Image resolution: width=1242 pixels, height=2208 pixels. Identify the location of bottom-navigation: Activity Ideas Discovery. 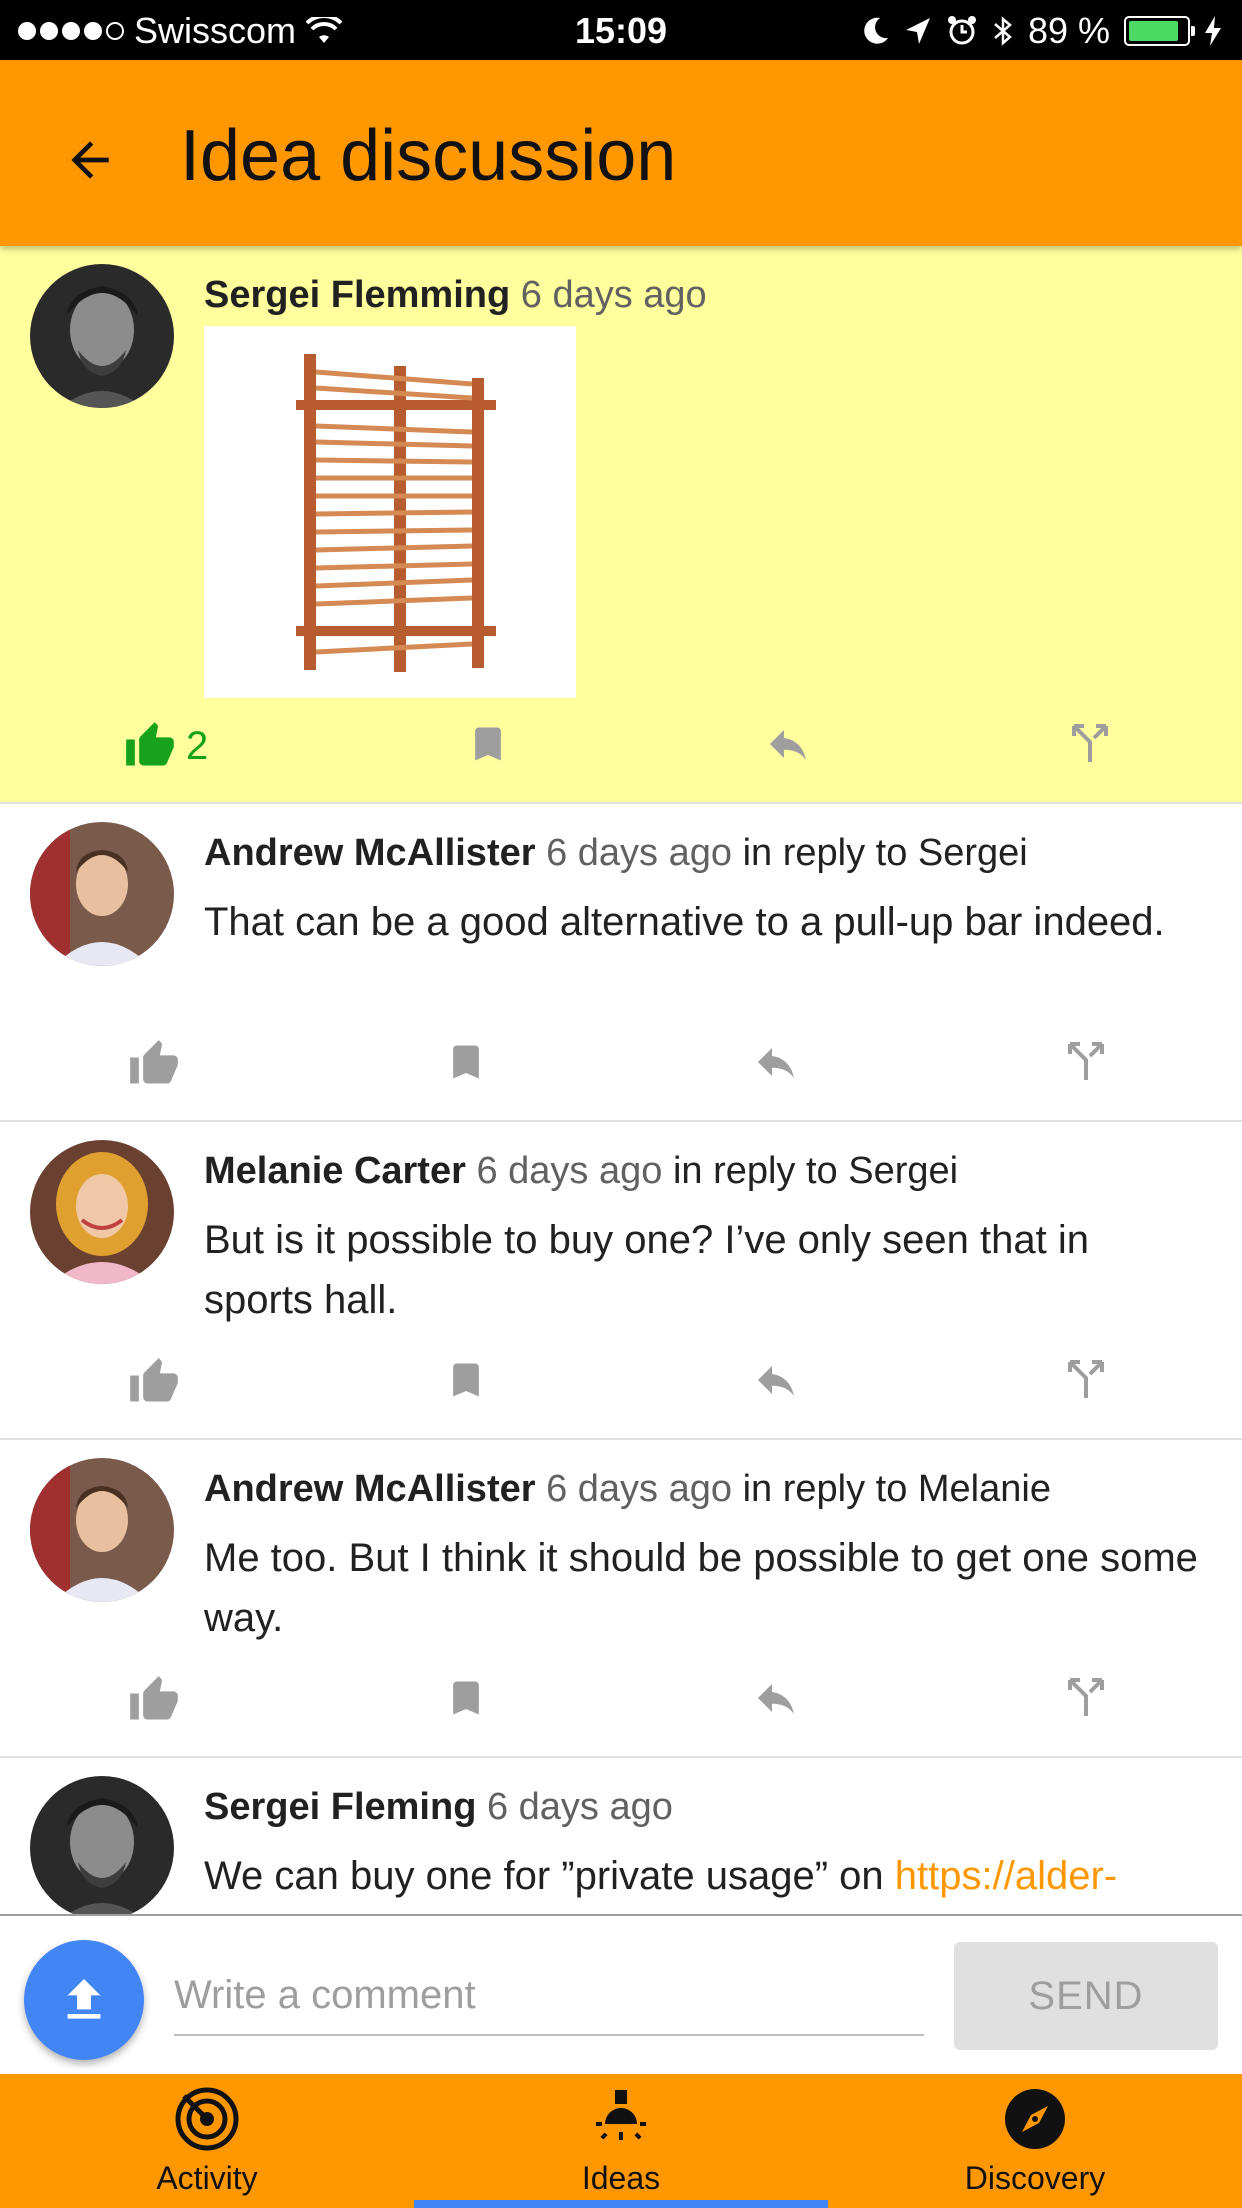
(621, 2141).